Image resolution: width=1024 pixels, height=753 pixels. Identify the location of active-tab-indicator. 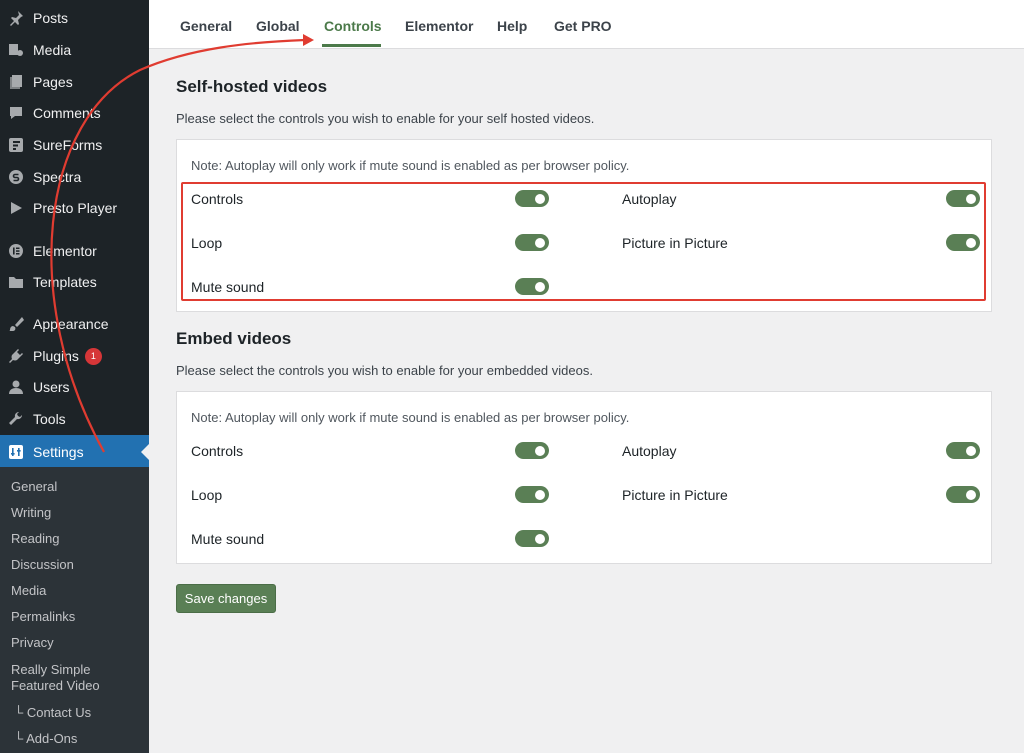
(351, 45).